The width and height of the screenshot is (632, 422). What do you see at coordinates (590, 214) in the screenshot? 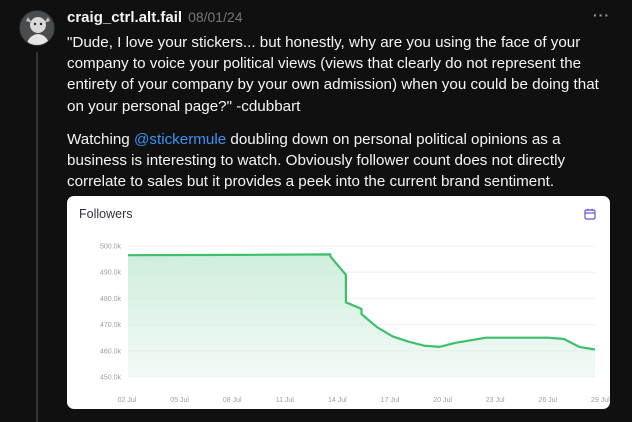
I see `calendar-icon` at bounding box center [590, 214].